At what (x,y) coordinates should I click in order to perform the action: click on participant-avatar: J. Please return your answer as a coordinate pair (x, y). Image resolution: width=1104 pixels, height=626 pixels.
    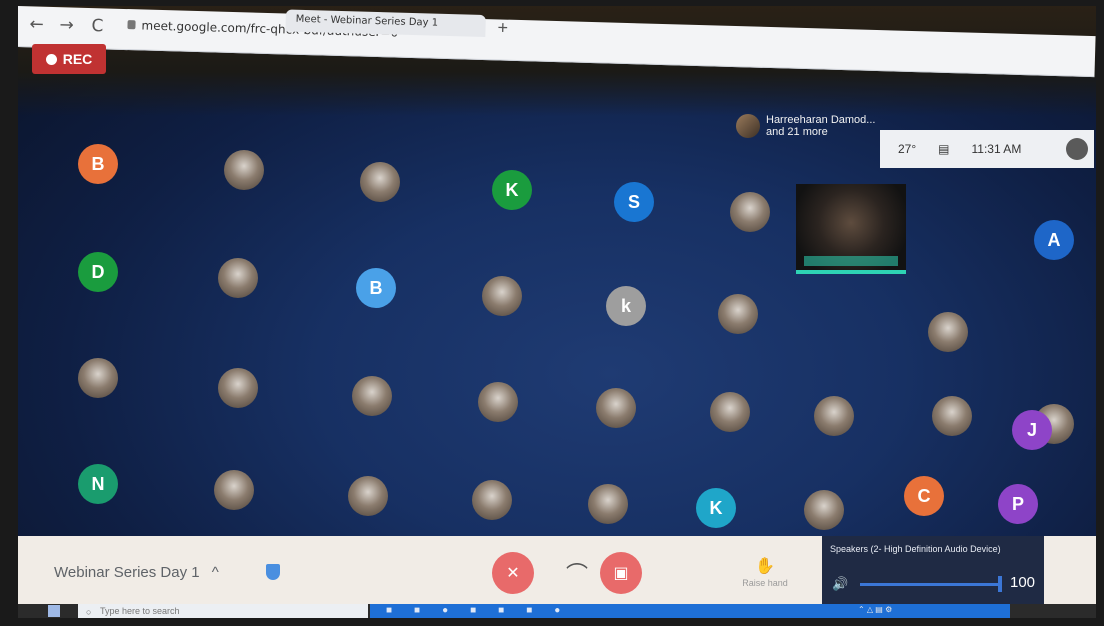
    Looking at the image, I should click on (1032, 430).